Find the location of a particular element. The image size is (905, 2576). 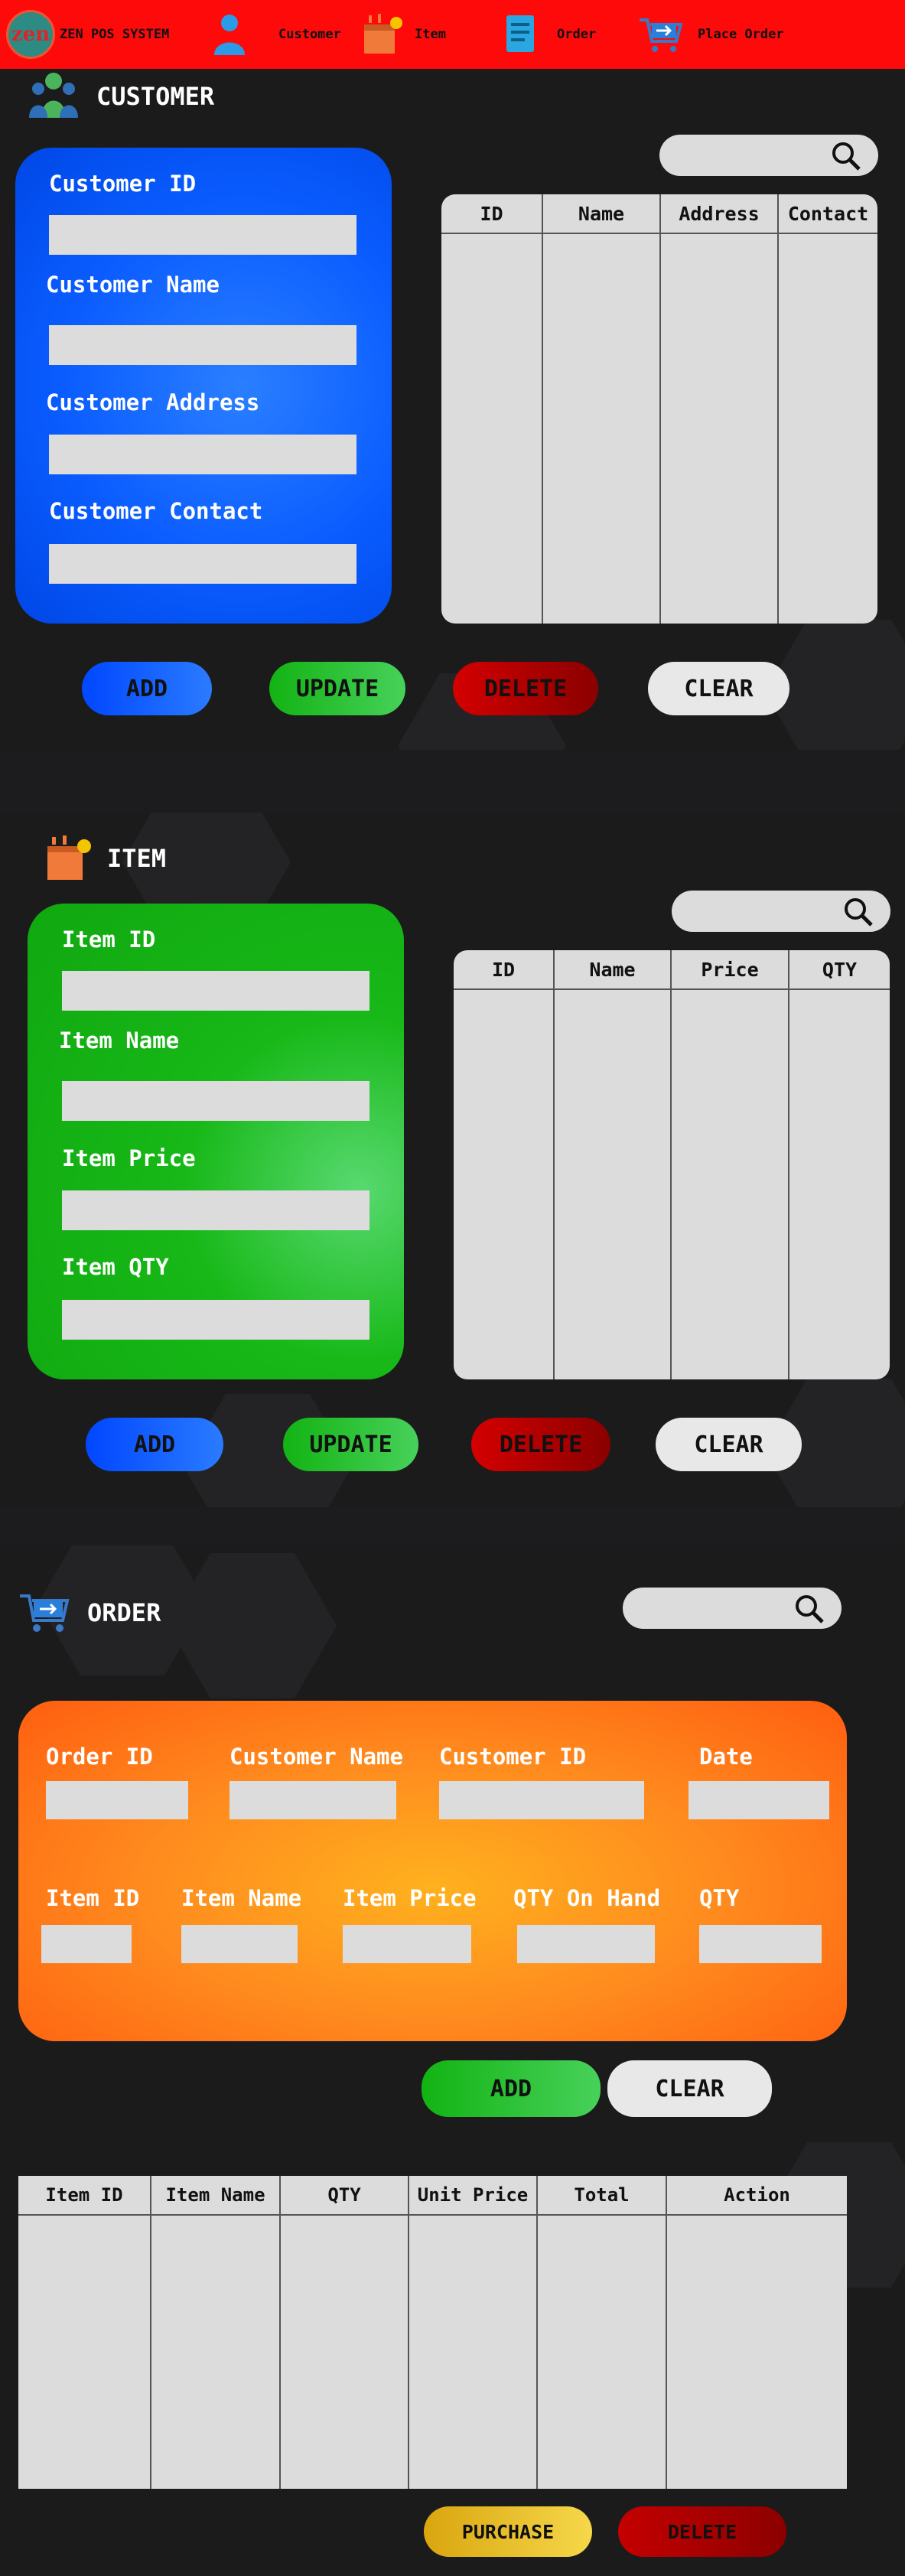

item-search-input is located at coordinates (781, 912).